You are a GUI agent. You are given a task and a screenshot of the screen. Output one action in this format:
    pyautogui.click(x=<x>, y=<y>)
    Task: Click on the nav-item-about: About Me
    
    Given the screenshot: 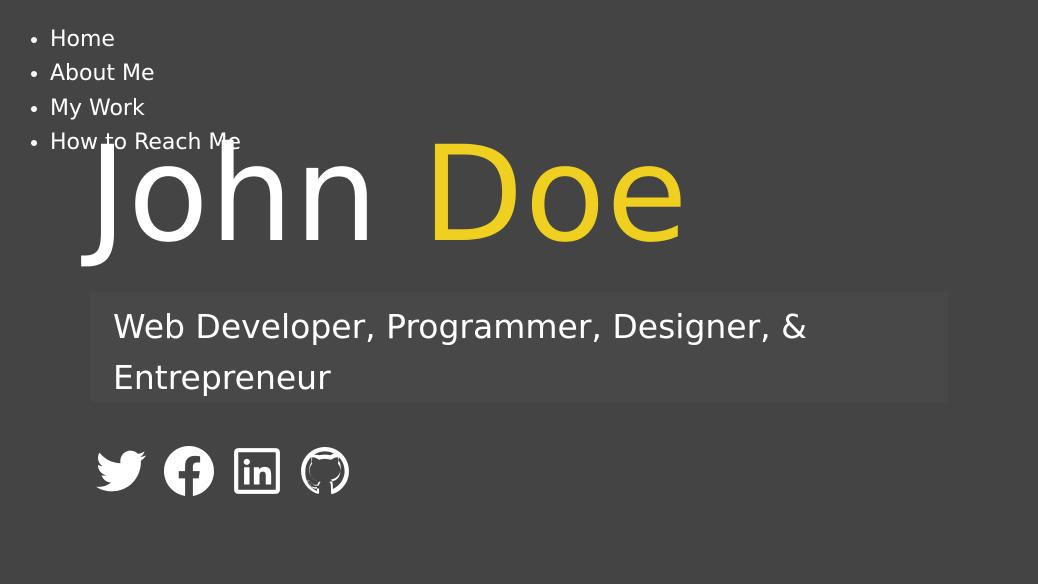 What is the action you would take?
    pyautogui.click(x=145, y=74)
    